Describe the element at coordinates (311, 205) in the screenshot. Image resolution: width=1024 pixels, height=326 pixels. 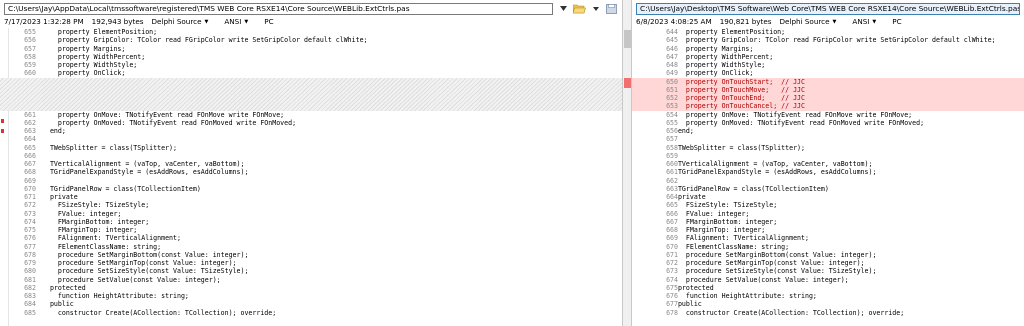
I see `code-line: 672 FSizeStyle: TSizeStyle;` at that location.